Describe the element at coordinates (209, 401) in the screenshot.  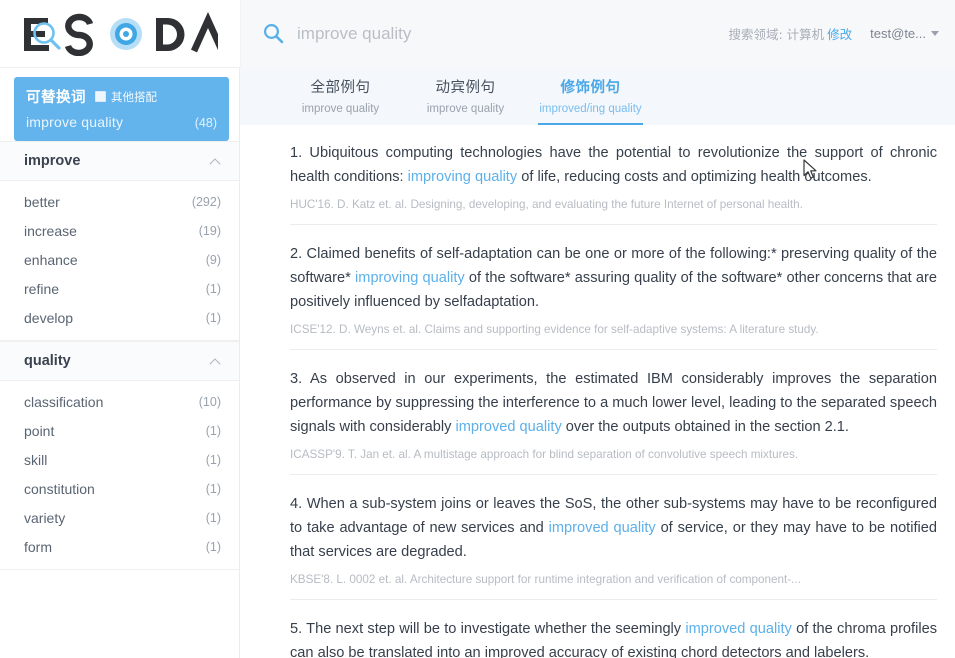
I see `synonym-word-count: (10)` at that location.